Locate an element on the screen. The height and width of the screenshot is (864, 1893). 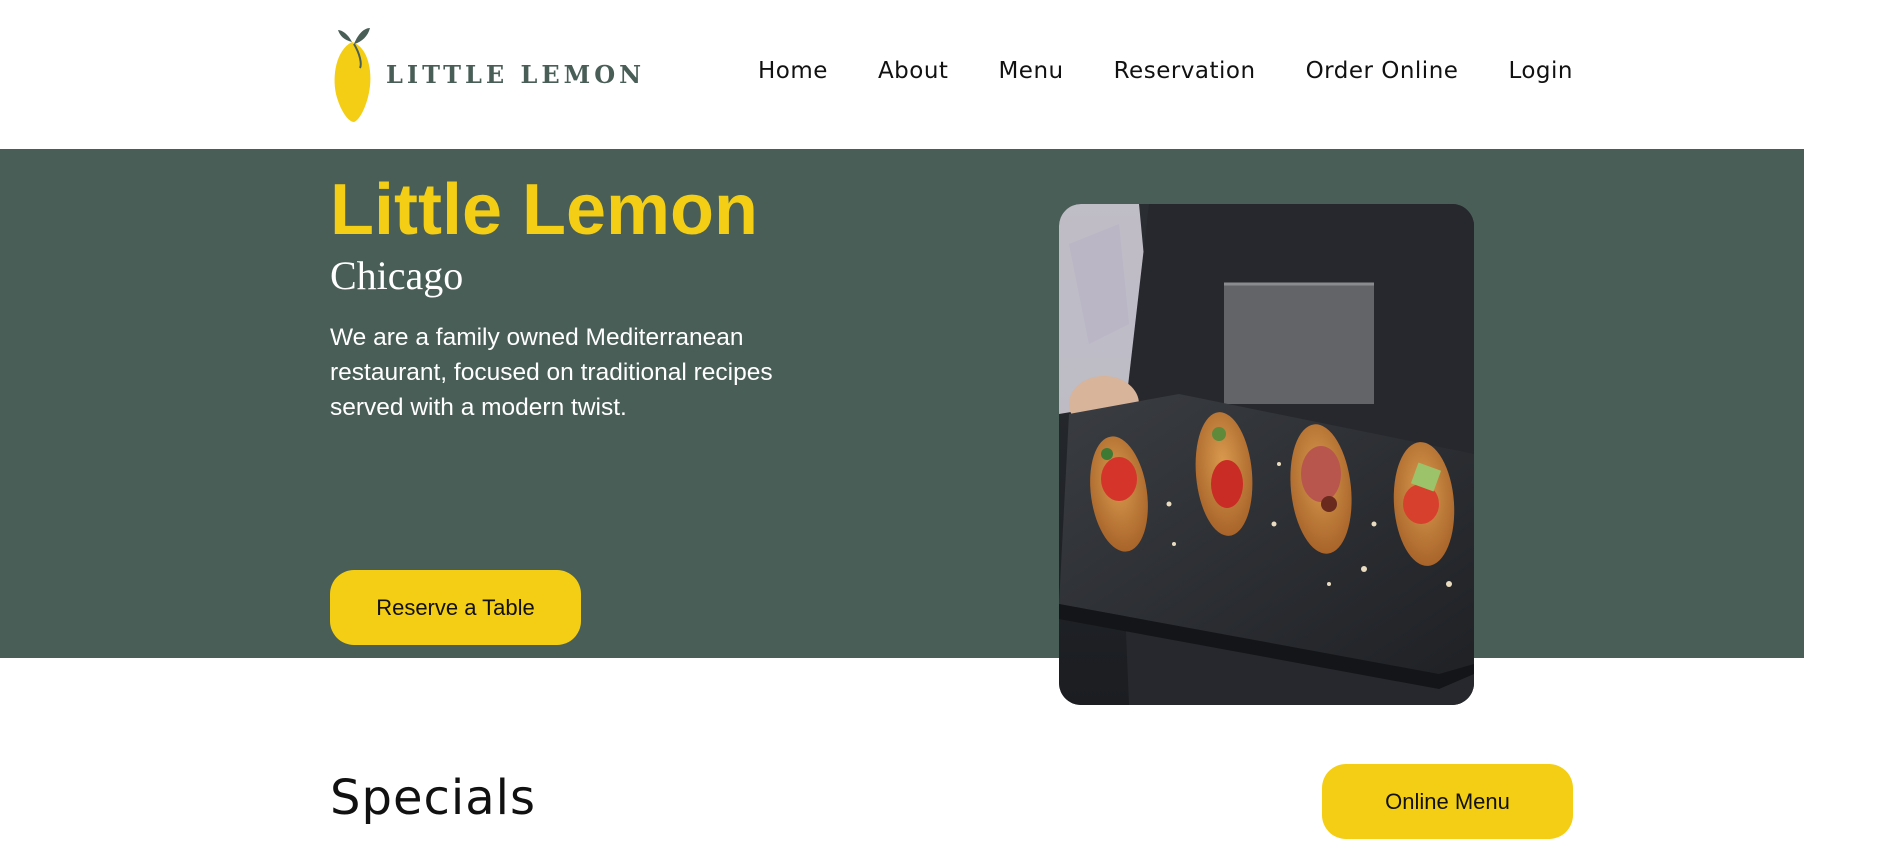
site-logo: LITTLE LEMON is located at coordinates (487, 74).